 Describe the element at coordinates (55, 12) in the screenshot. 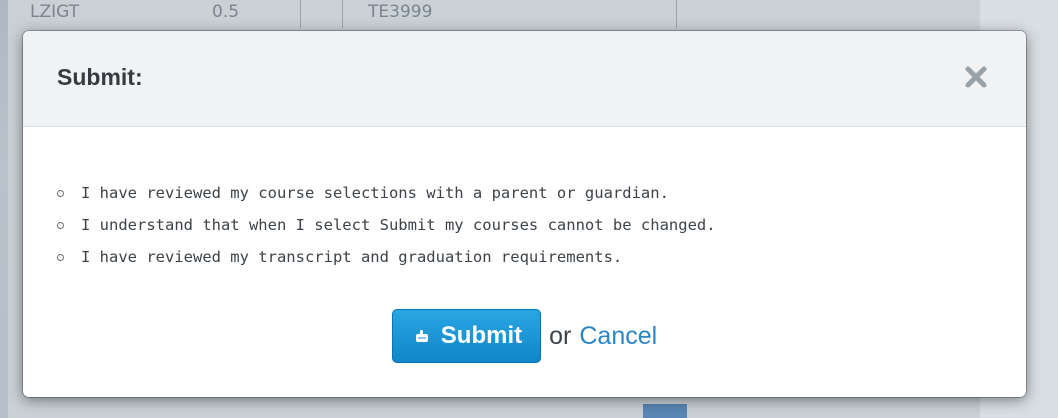

I see `background-cell-code: LZIGT` at that location.